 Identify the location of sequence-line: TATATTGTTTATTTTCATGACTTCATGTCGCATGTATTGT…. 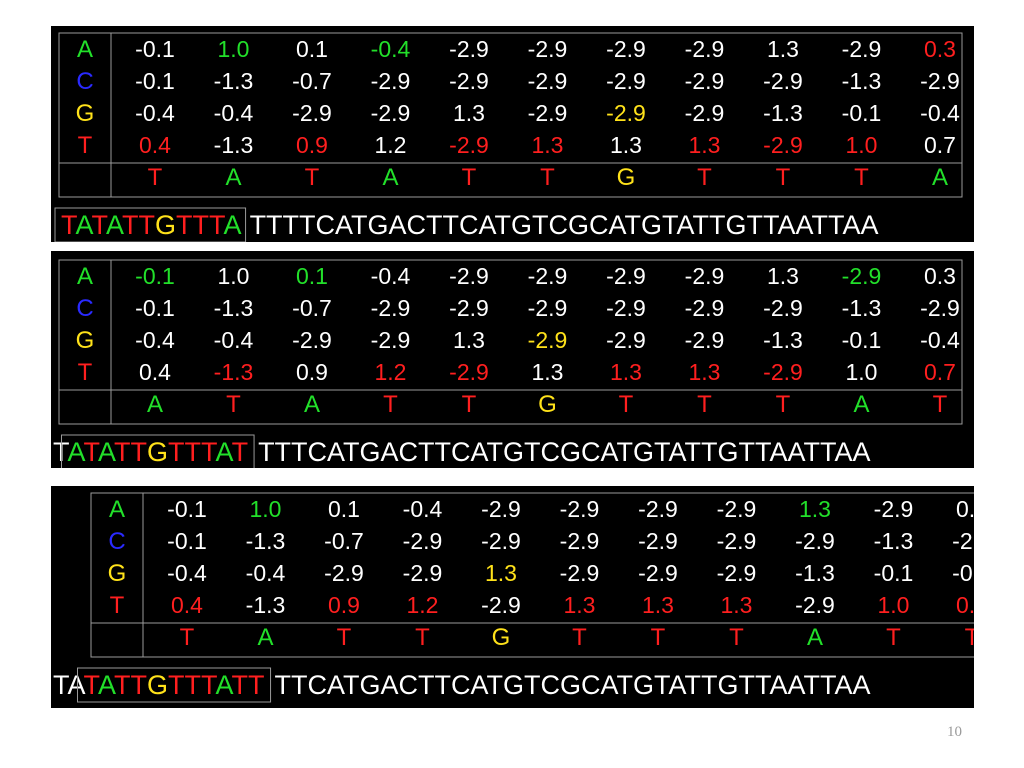
(462, 452).